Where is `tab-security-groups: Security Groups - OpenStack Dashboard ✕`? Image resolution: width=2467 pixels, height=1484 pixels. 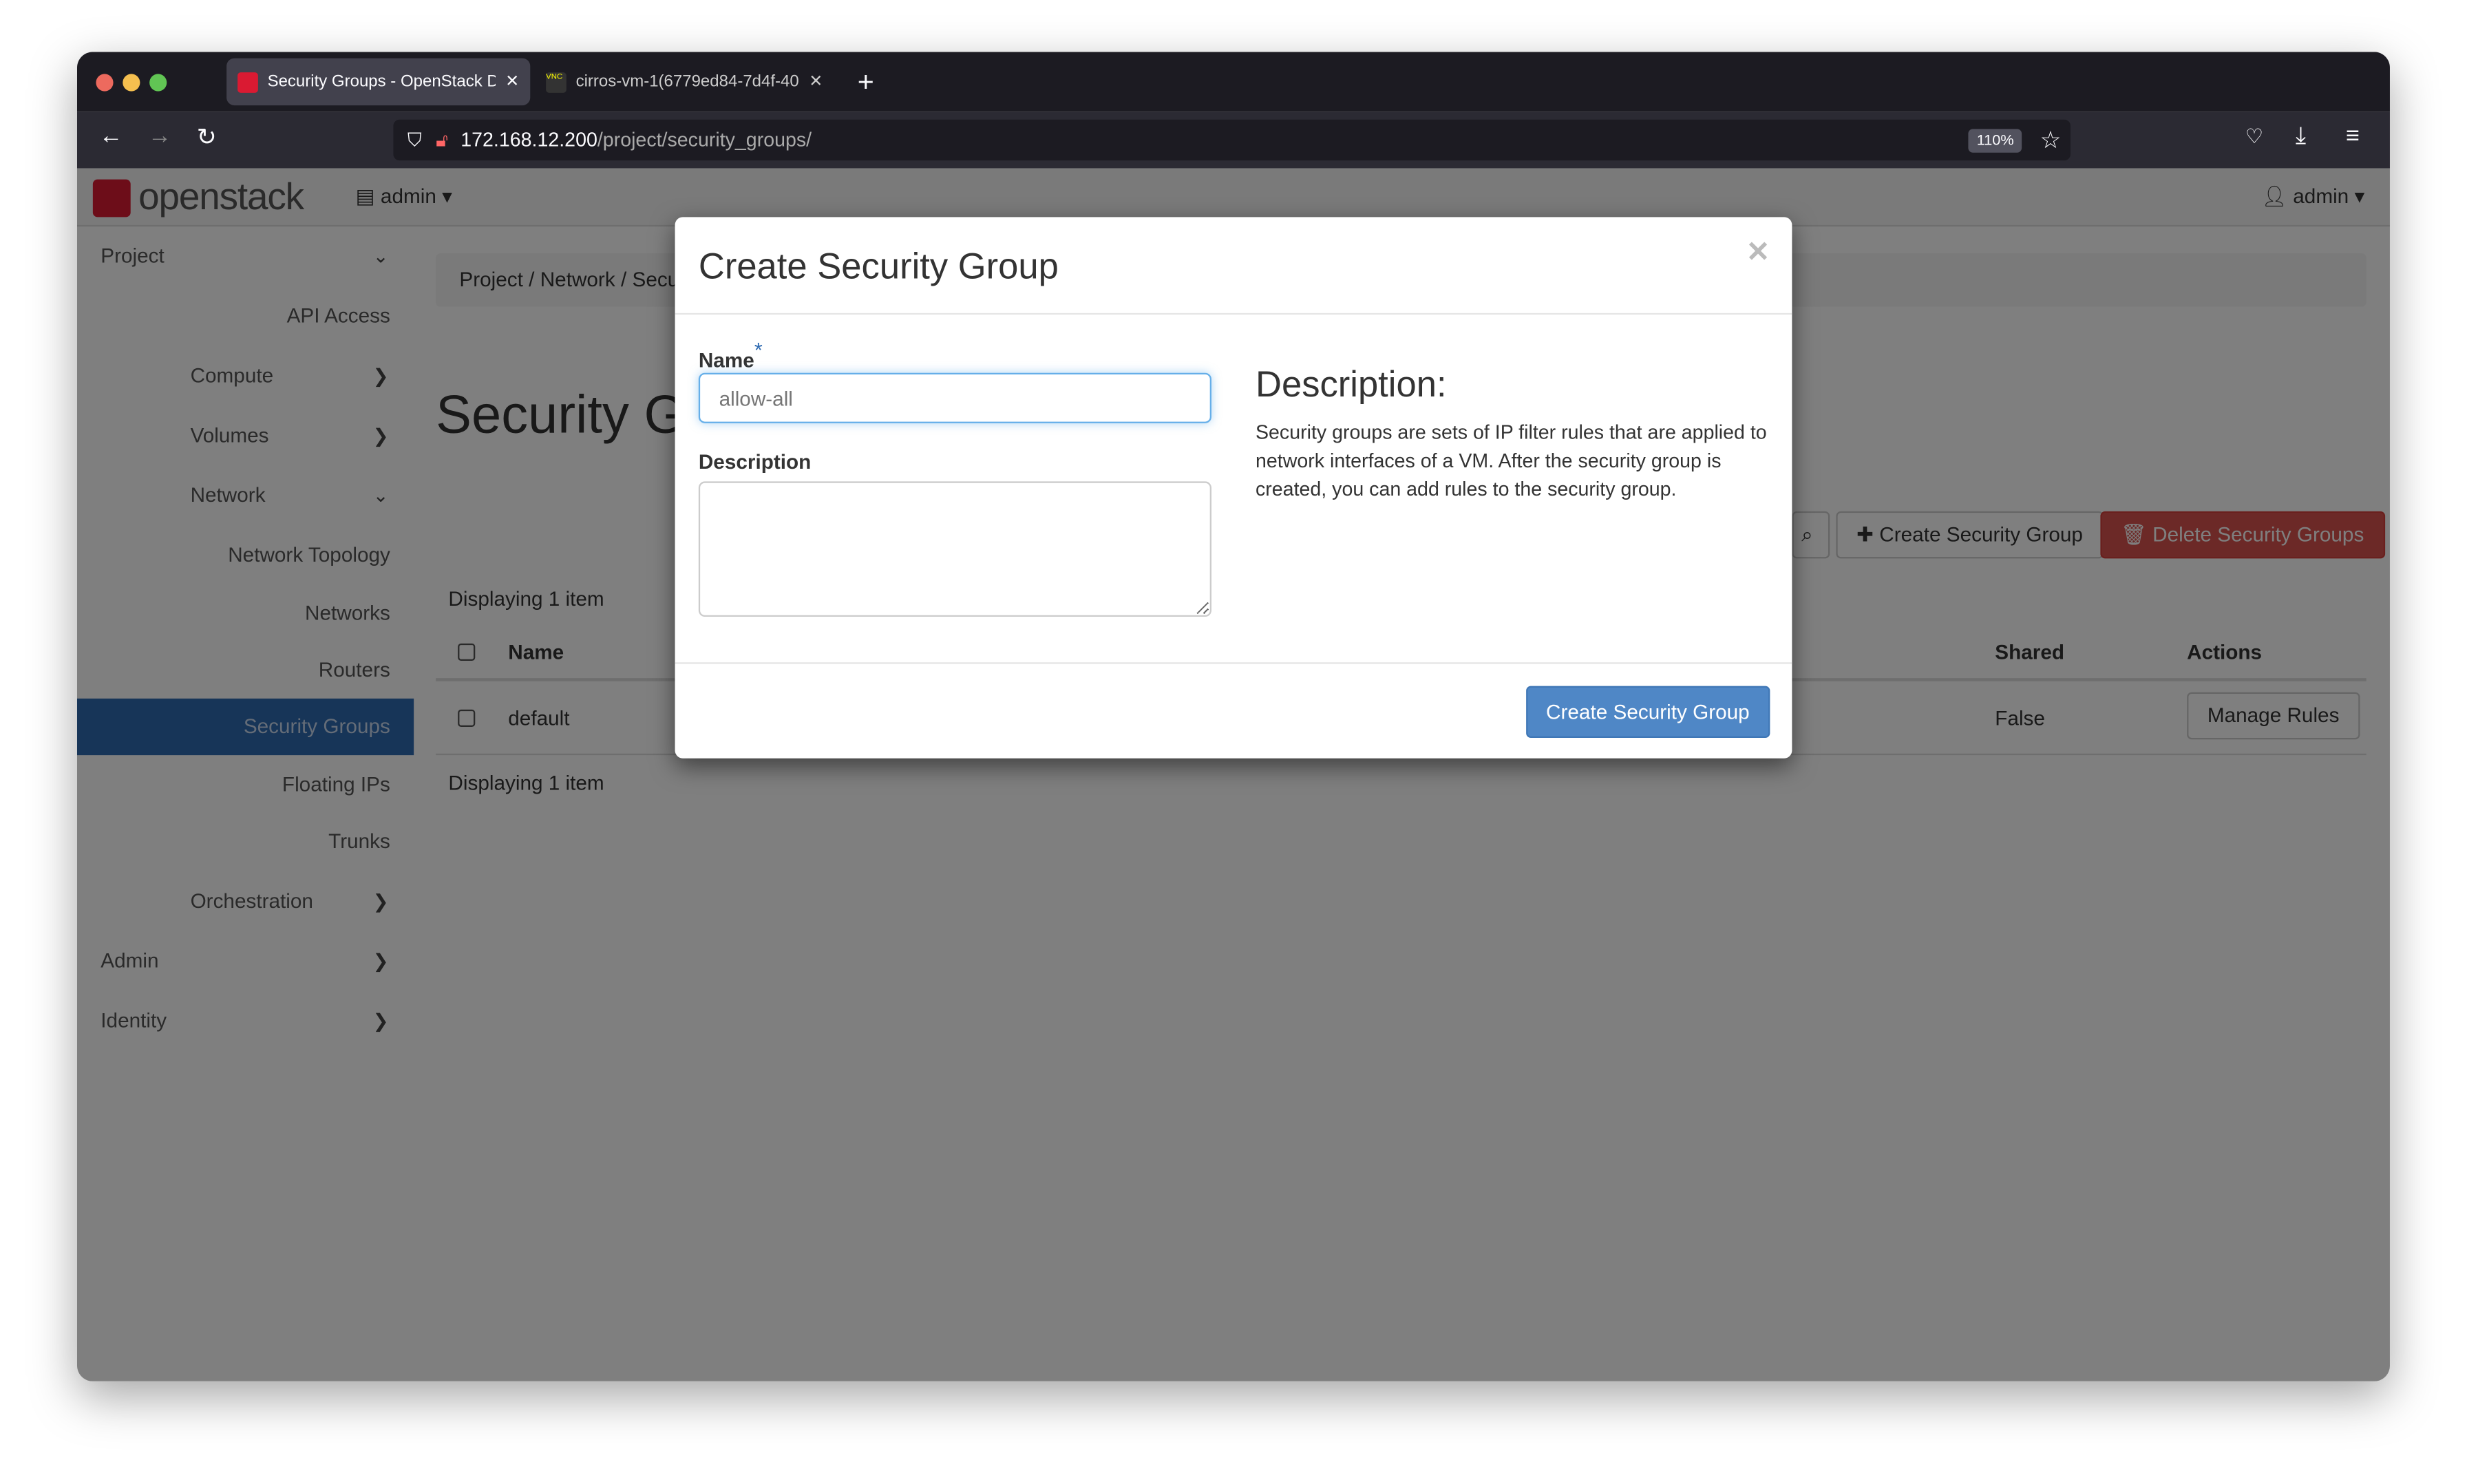
tab-security-groups: Security Groups - OpenStack Dashboard ✕ is located at coordinates (379, 82).